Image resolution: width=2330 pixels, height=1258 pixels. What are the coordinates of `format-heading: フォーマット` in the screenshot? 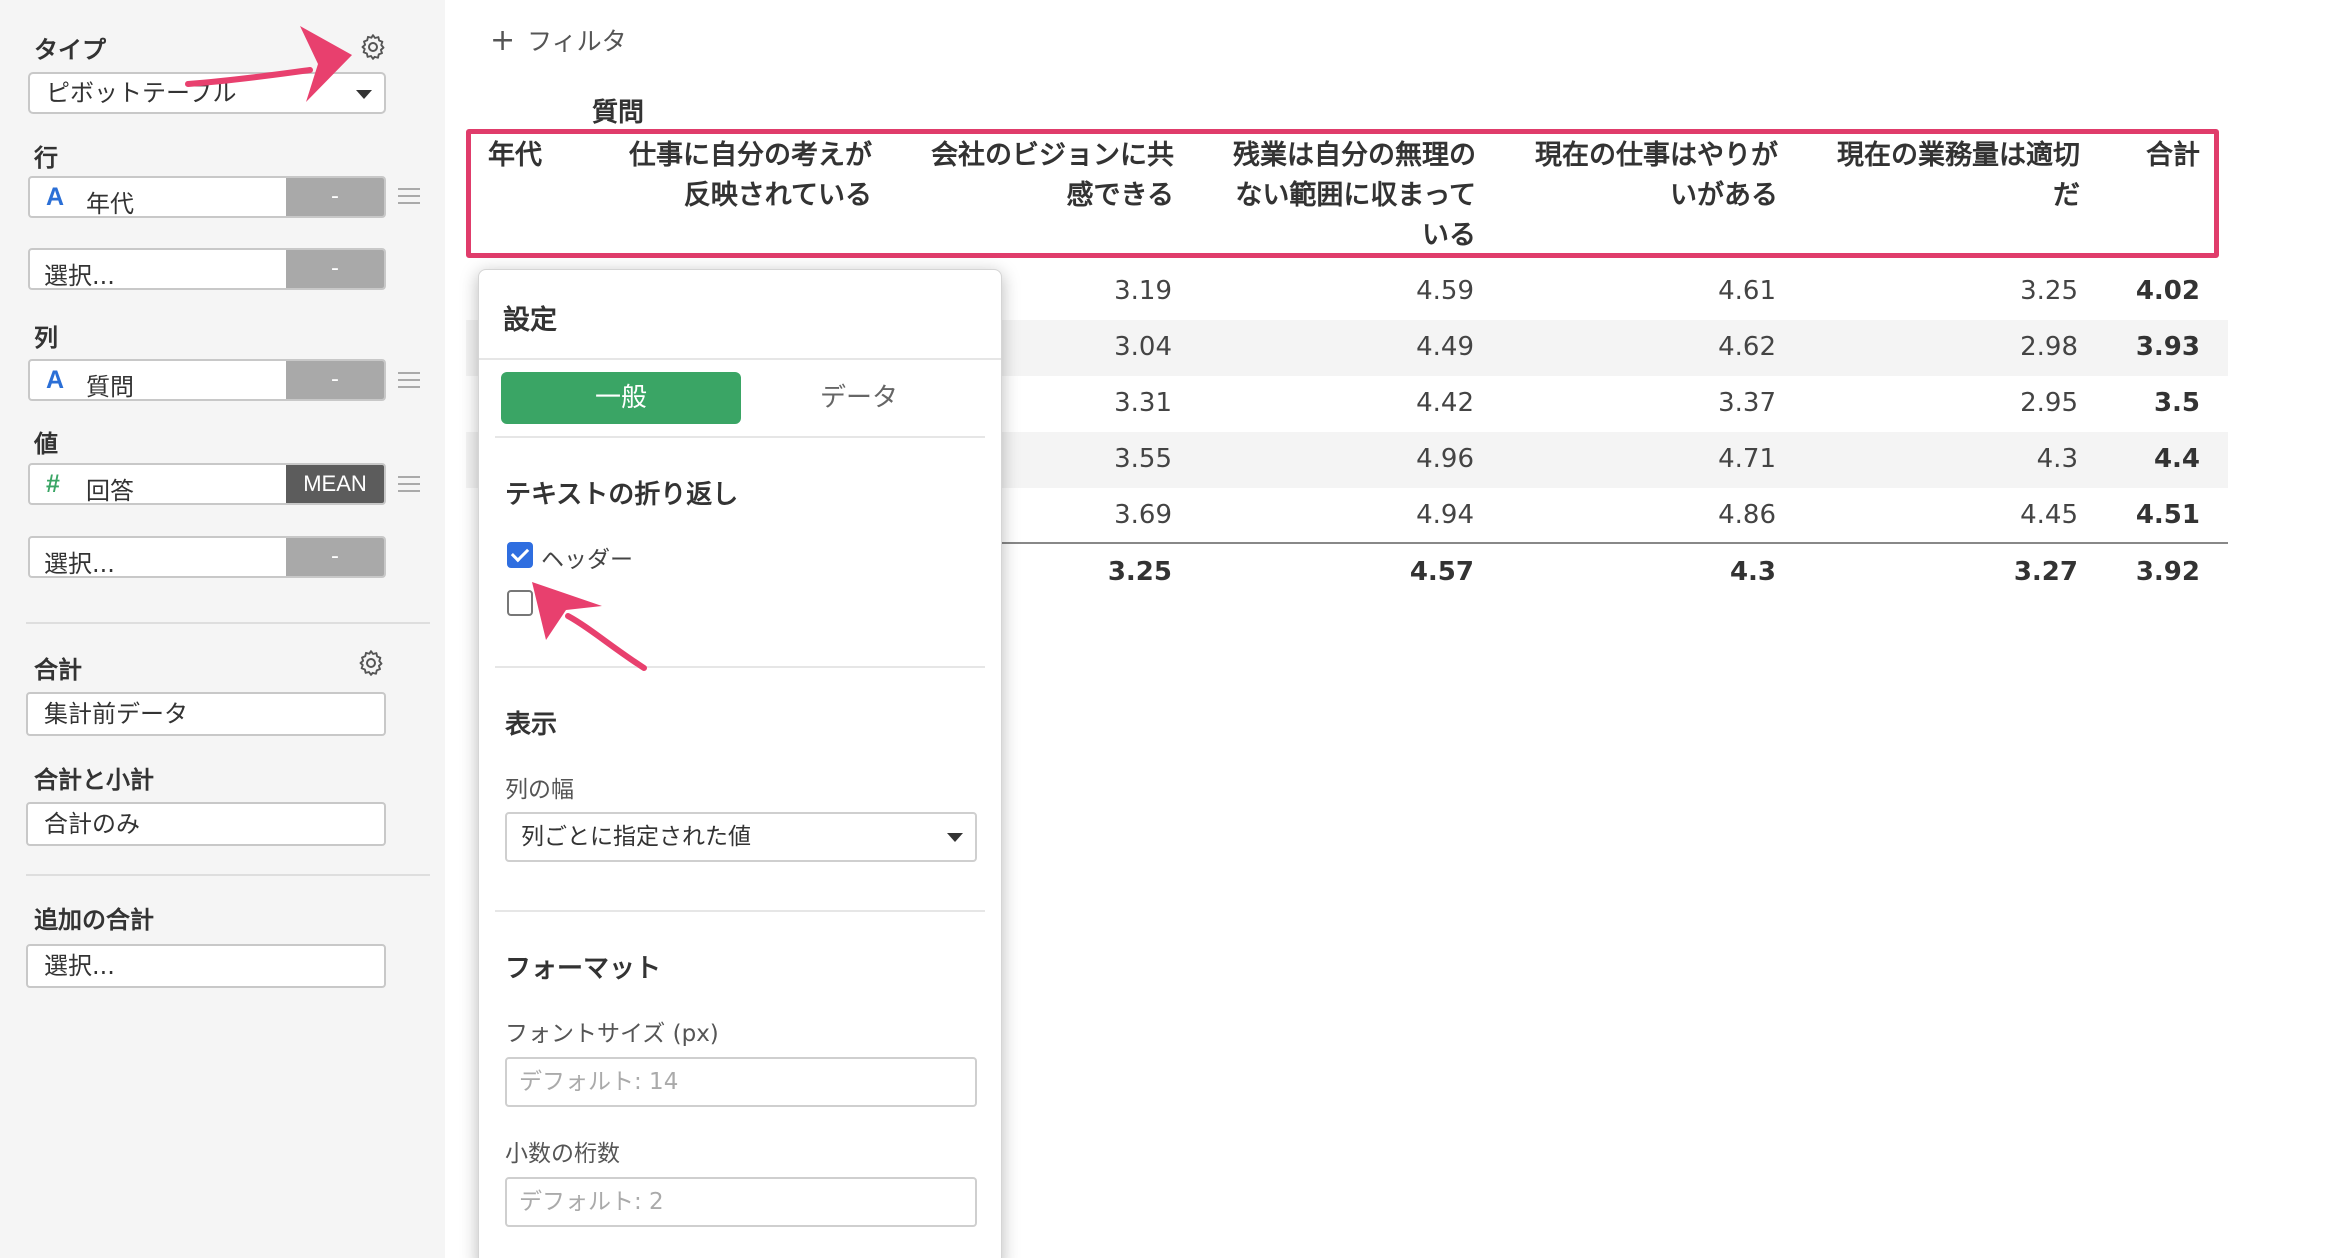 It's located at (583, 969).